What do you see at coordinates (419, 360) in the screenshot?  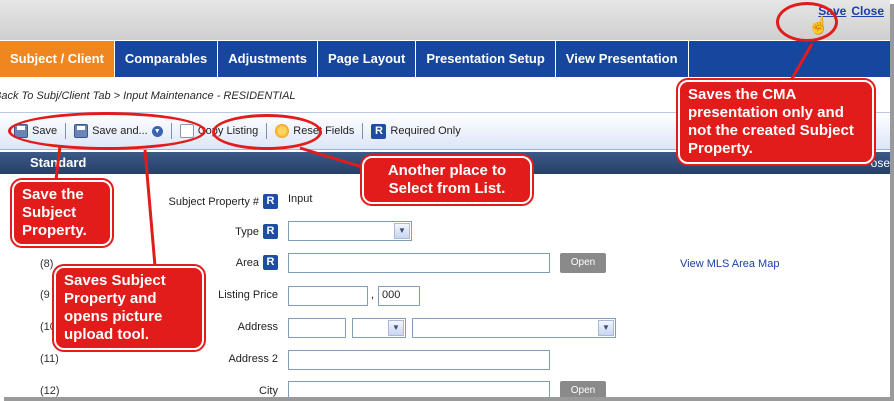 I see `address2-input` at bounding box center [419, 360].